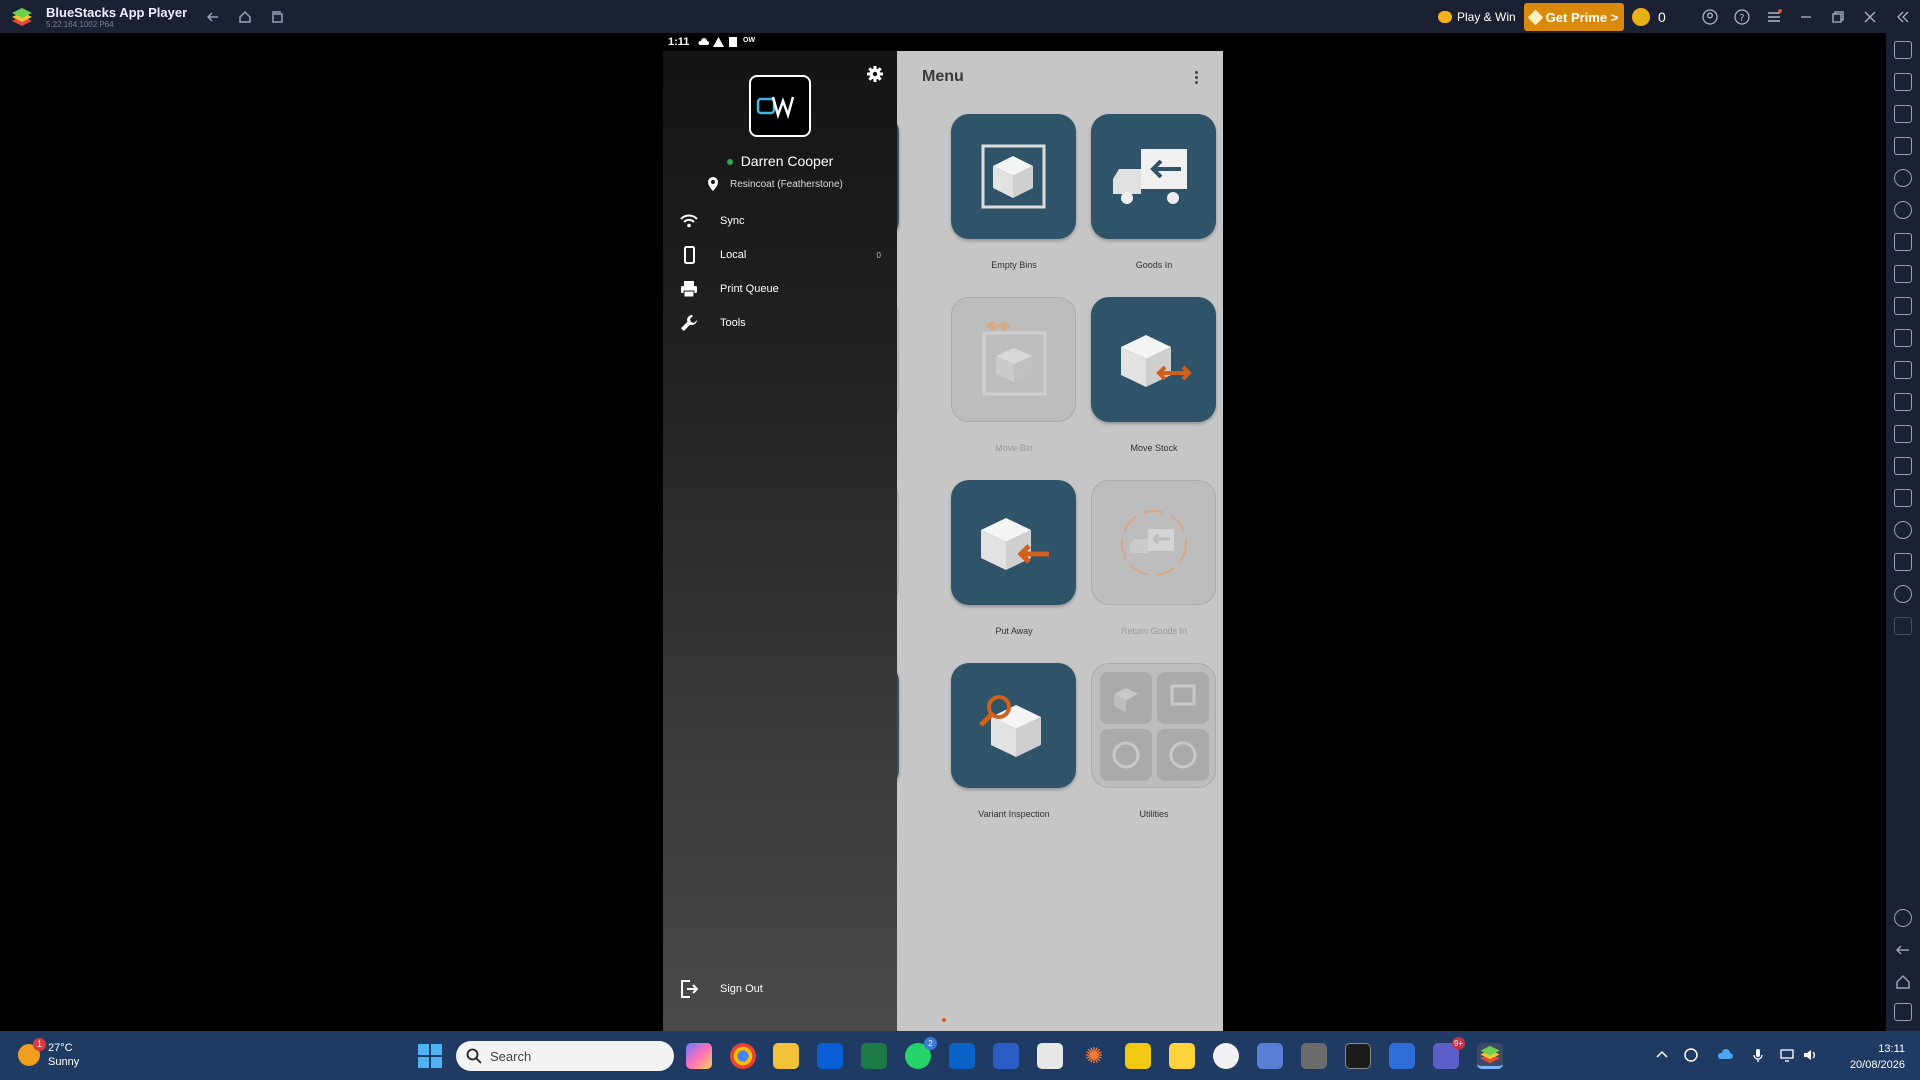 The height and width of the screenshot is (1080, 1920). I want to click on windows-start-icon, so click(430, 1056).